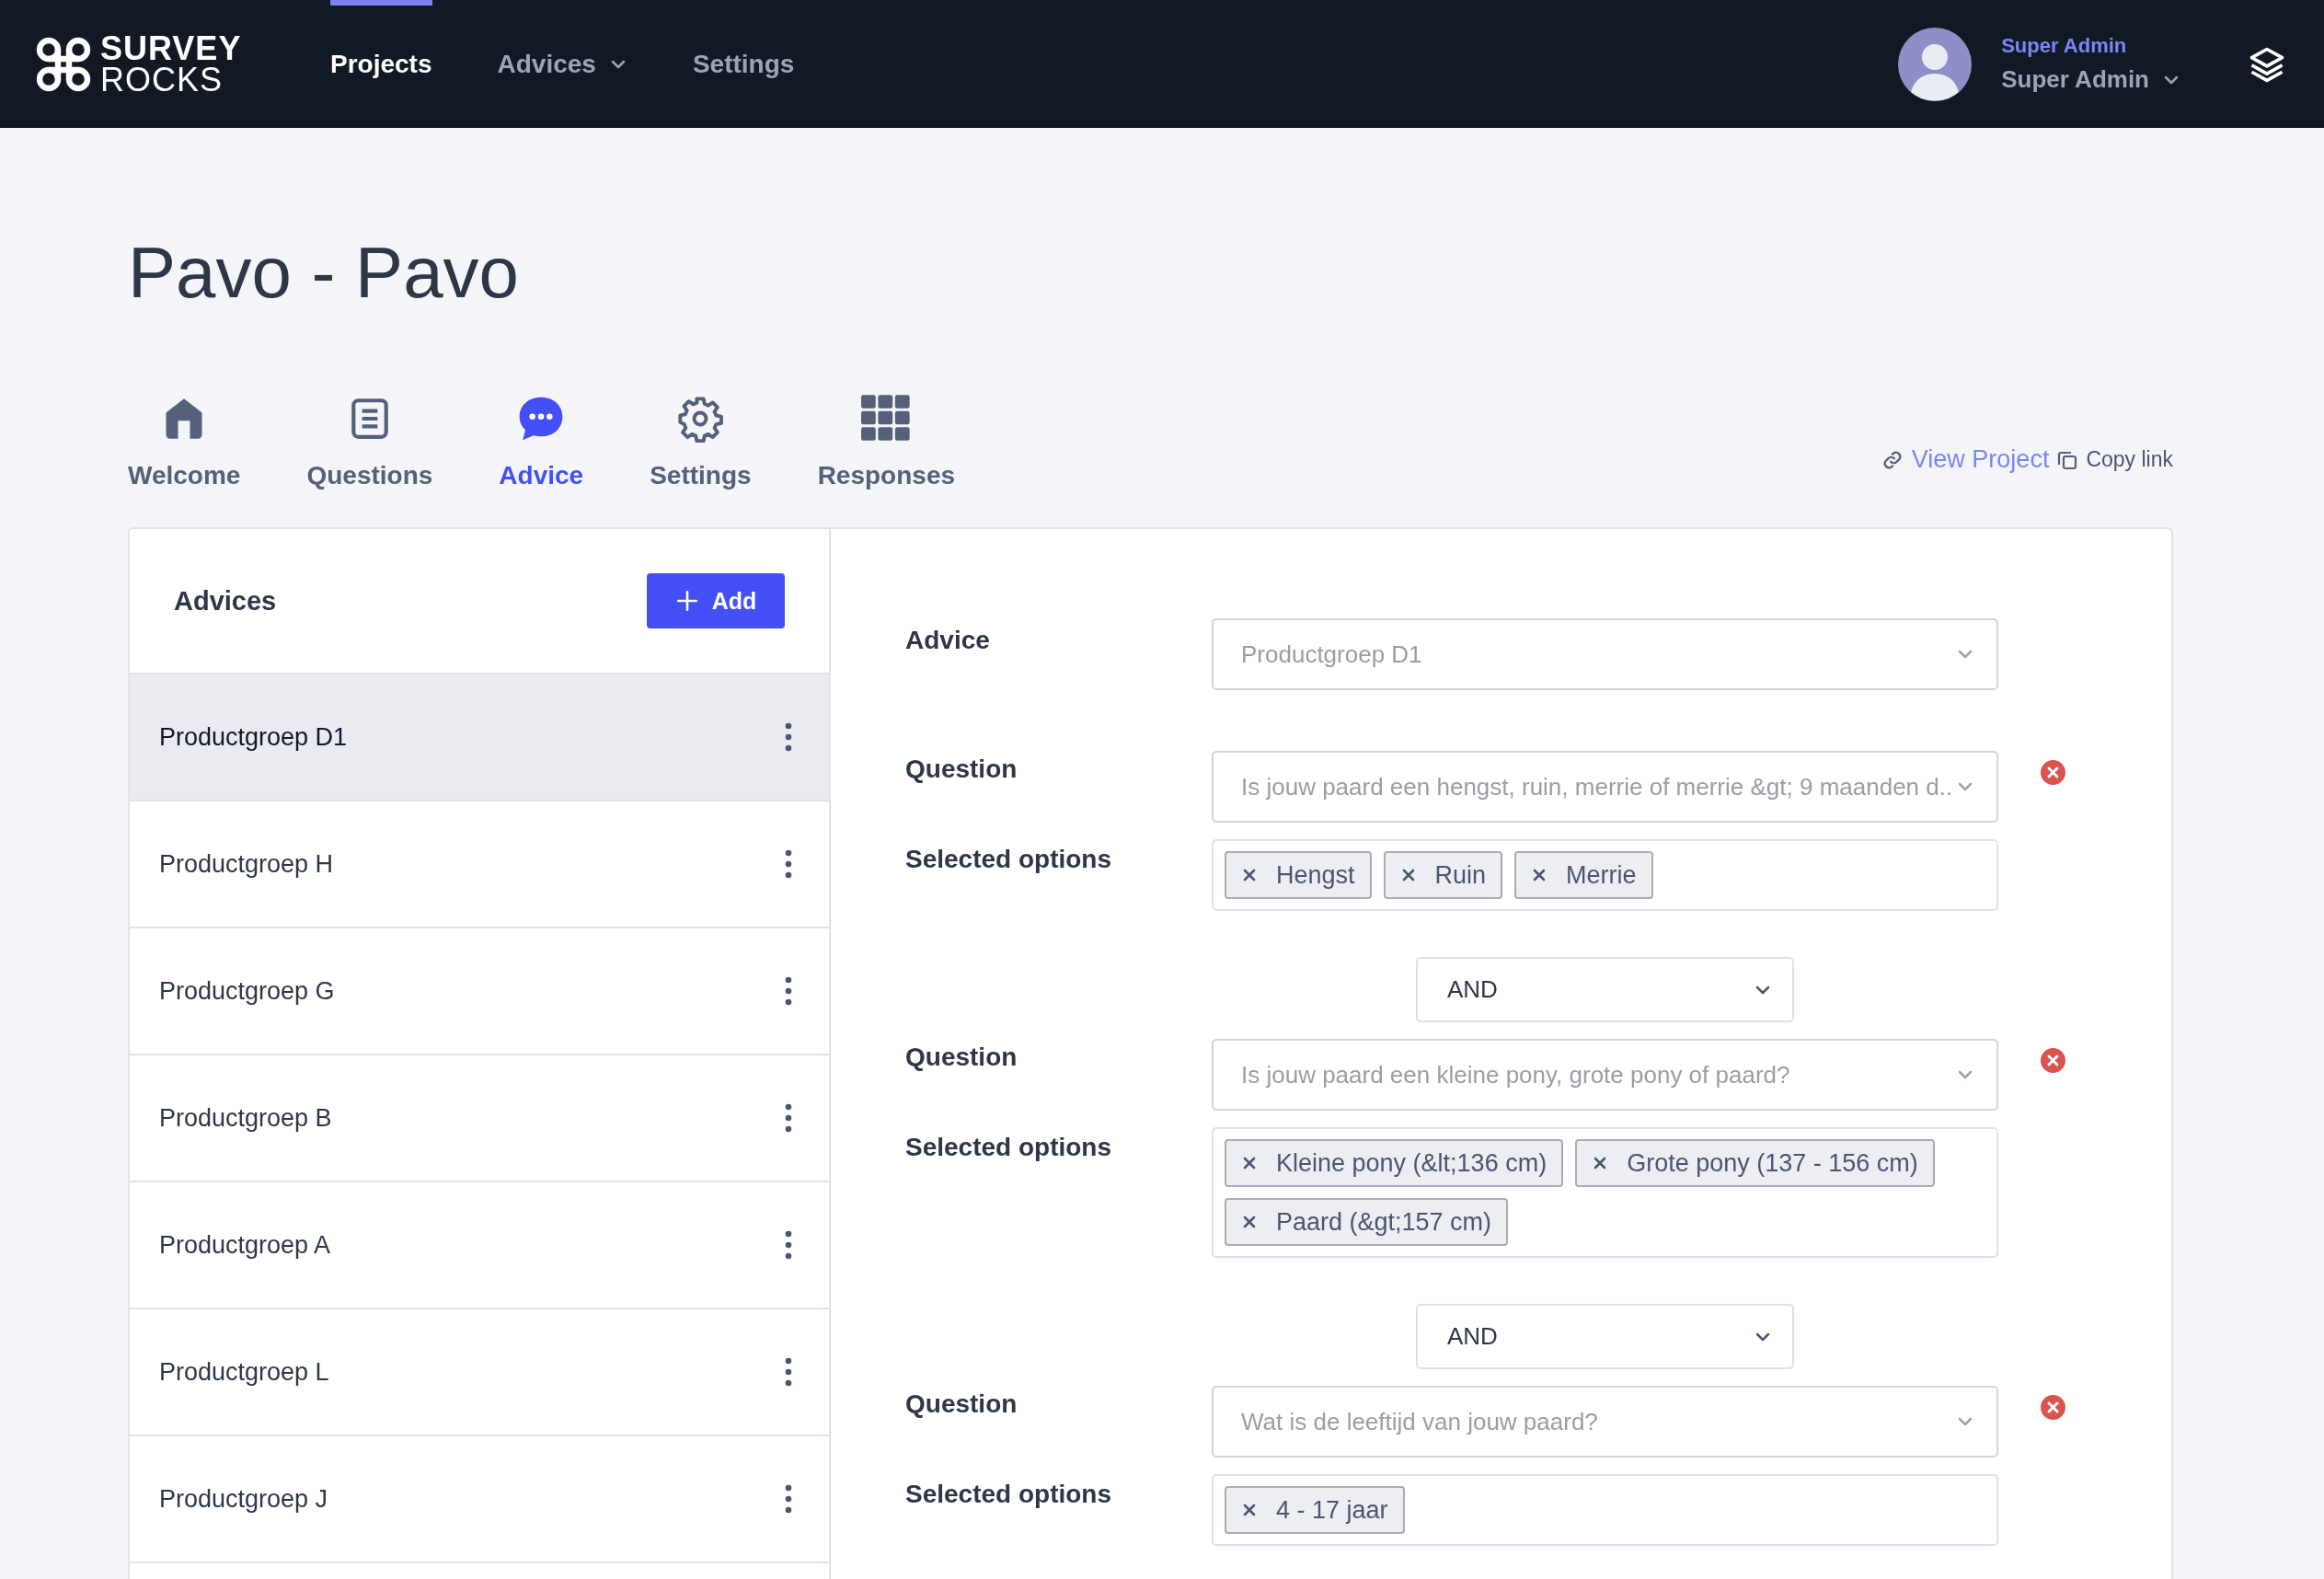  I want to click on option-text: Hengst, so click(1316, 875).